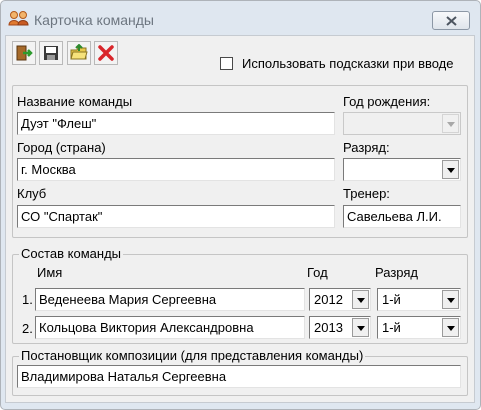  What do you see at coordinates (402, 169) in the screenshot?
I see `rank-select` at bounding box center [402, 169].